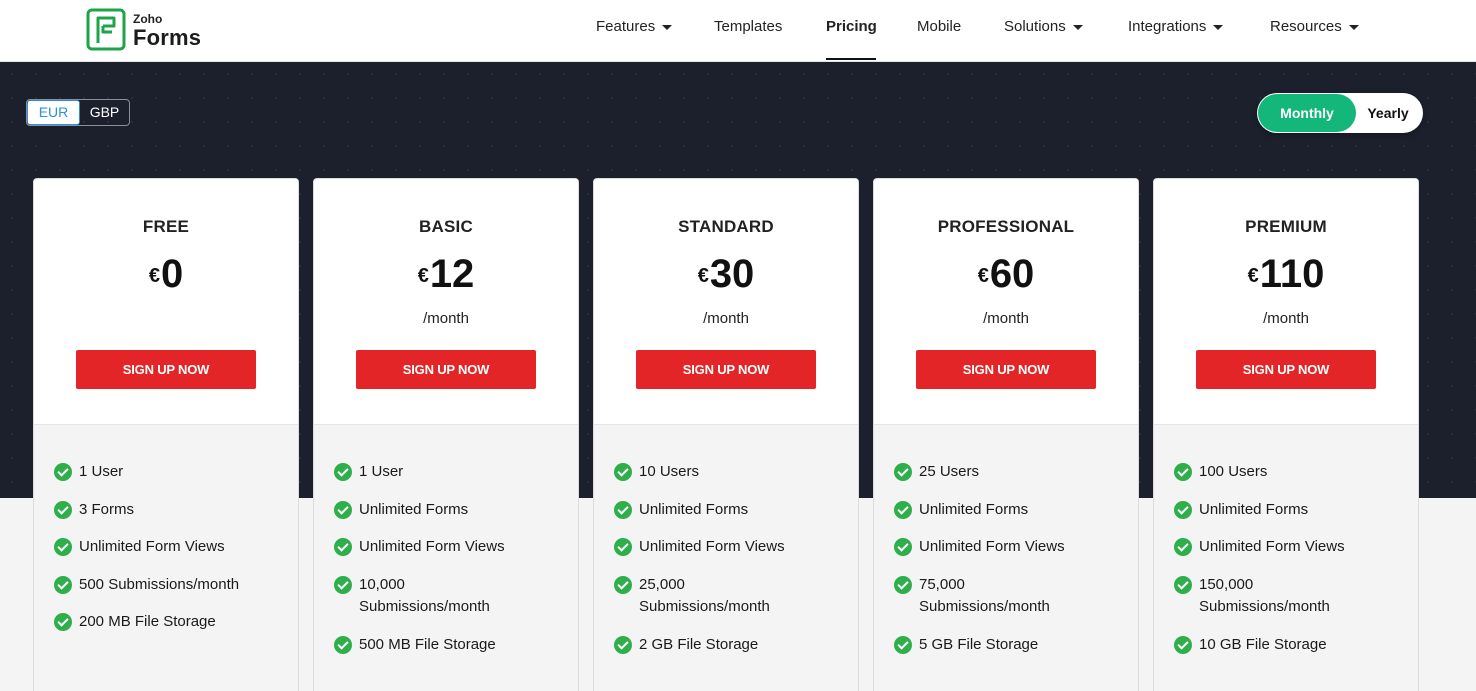  What do you see at coordinates (1006, 302) in the screenshot?
I see `plan-card-header: PROFESSIONAL €60 /month SIGN UP NOW` at bounding box center [1006, 302].